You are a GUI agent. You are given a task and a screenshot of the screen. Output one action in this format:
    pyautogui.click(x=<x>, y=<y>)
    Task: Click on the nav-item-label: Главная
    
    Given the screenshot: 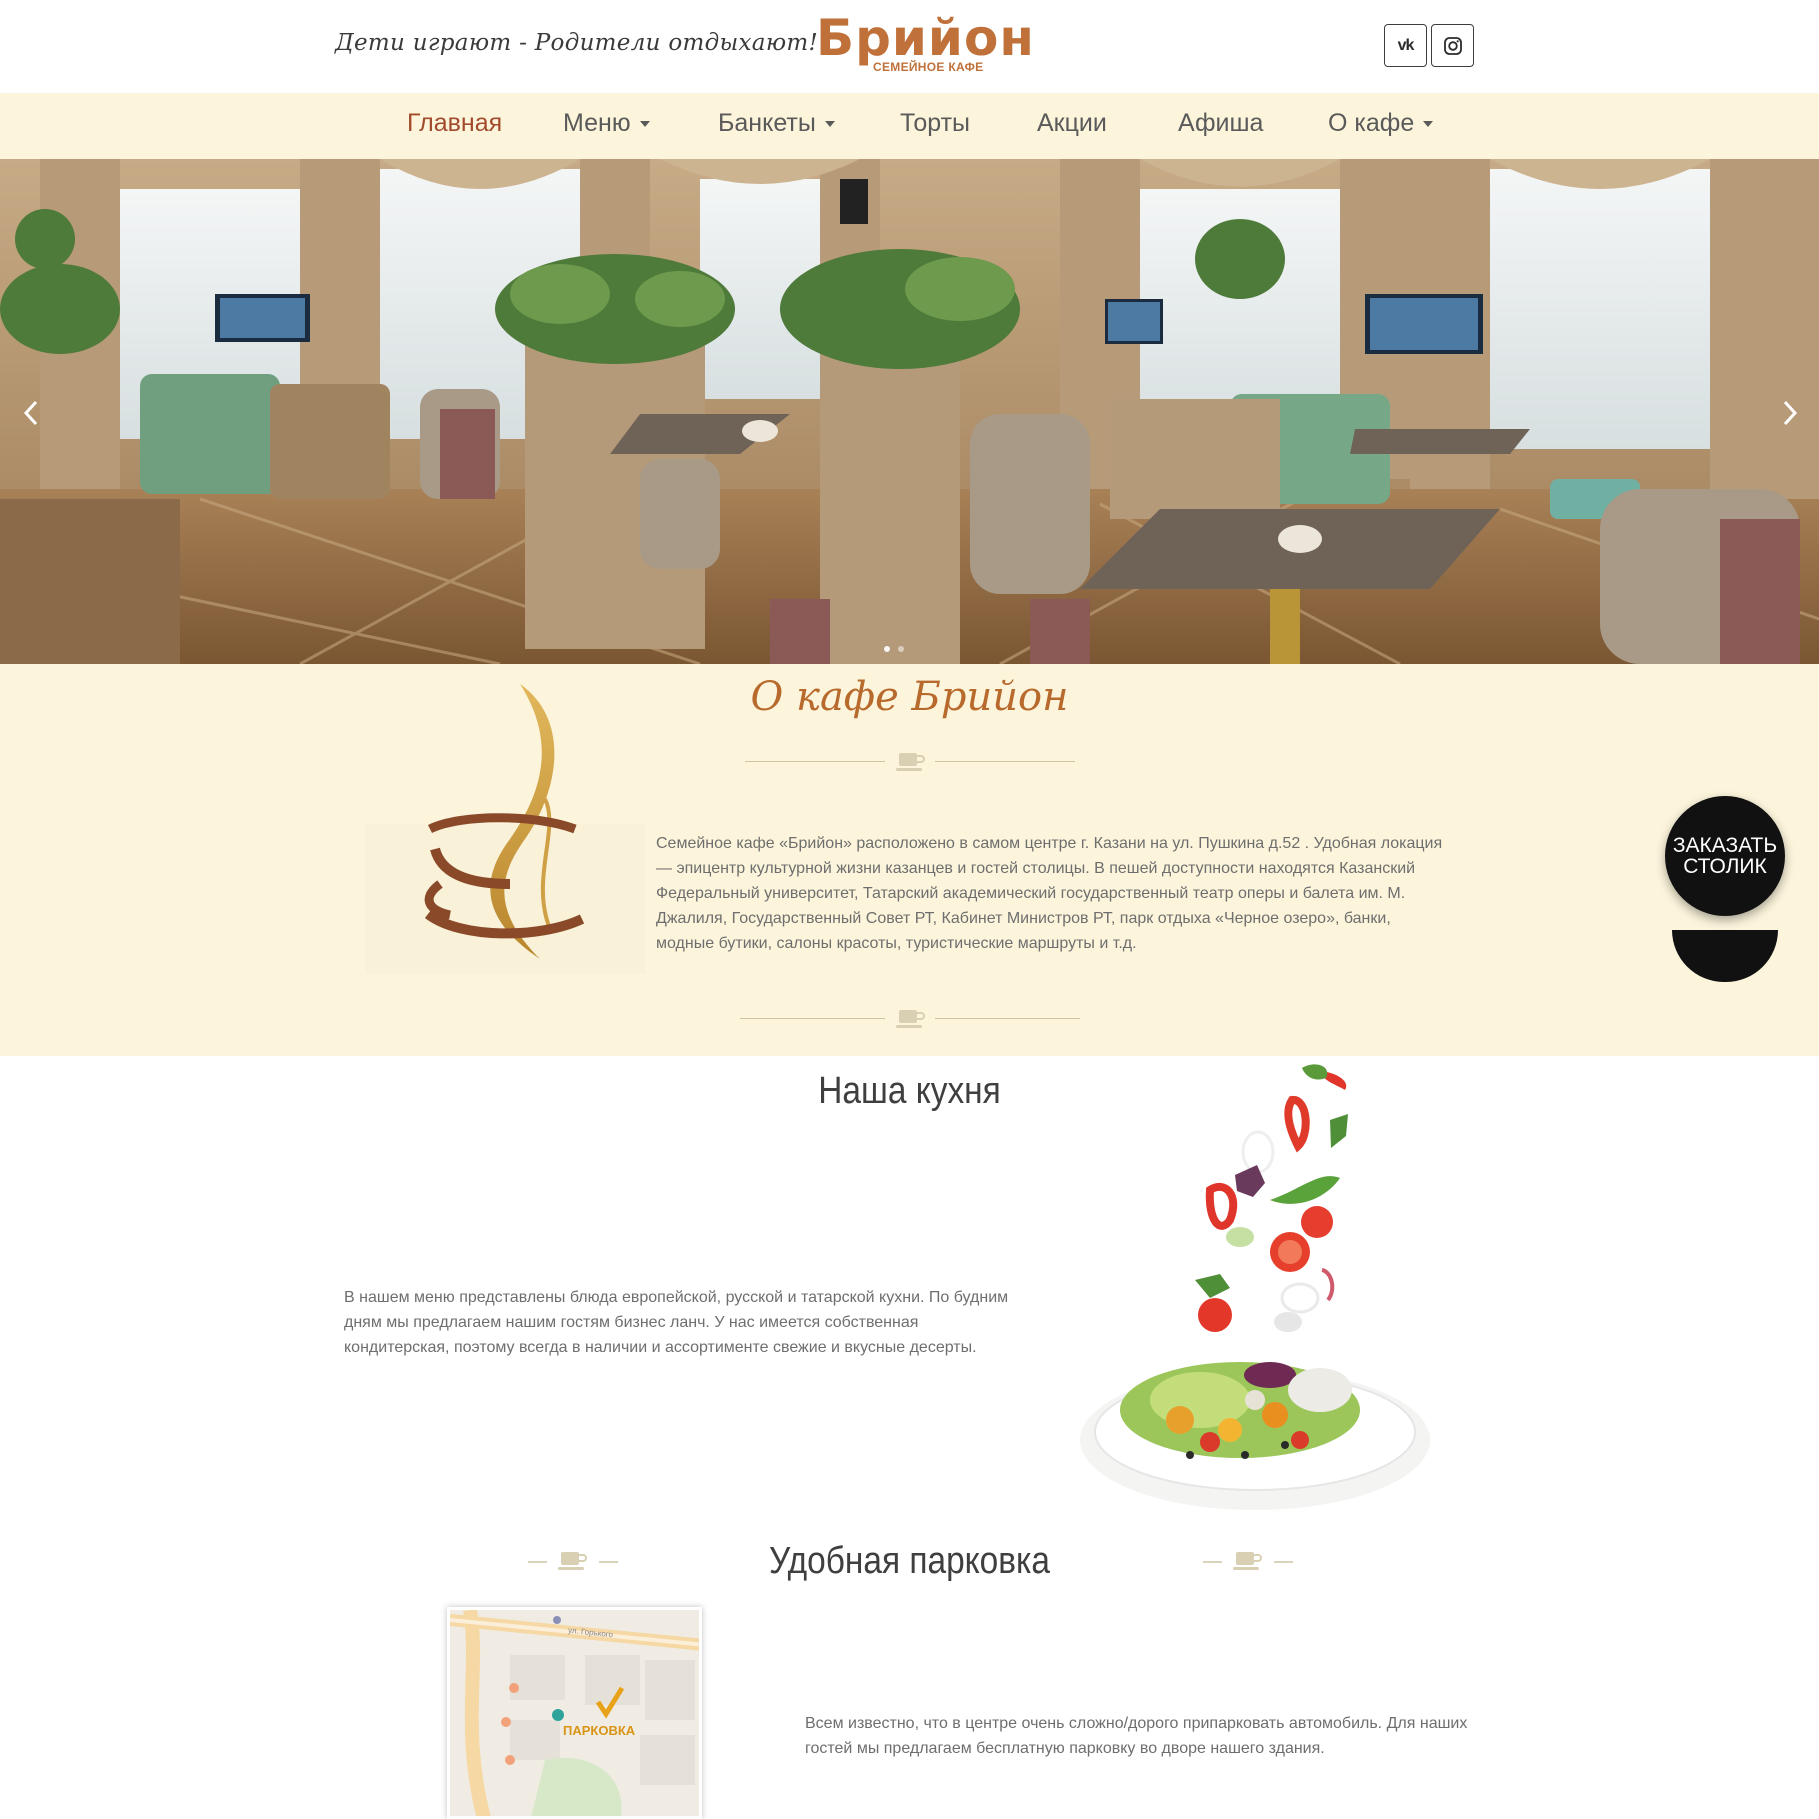 What is the action you would take?
    pyautogui.click(x=455, y=123)
    